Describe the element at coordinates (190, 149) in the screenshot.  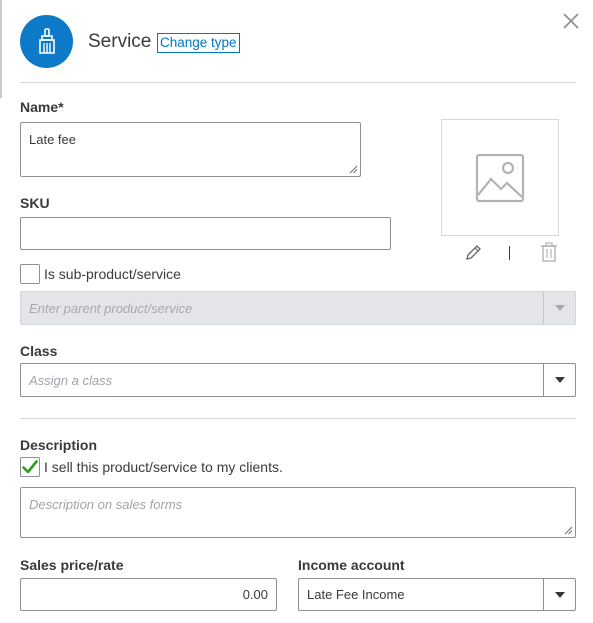
I see `name-field: Late fee` at that location.